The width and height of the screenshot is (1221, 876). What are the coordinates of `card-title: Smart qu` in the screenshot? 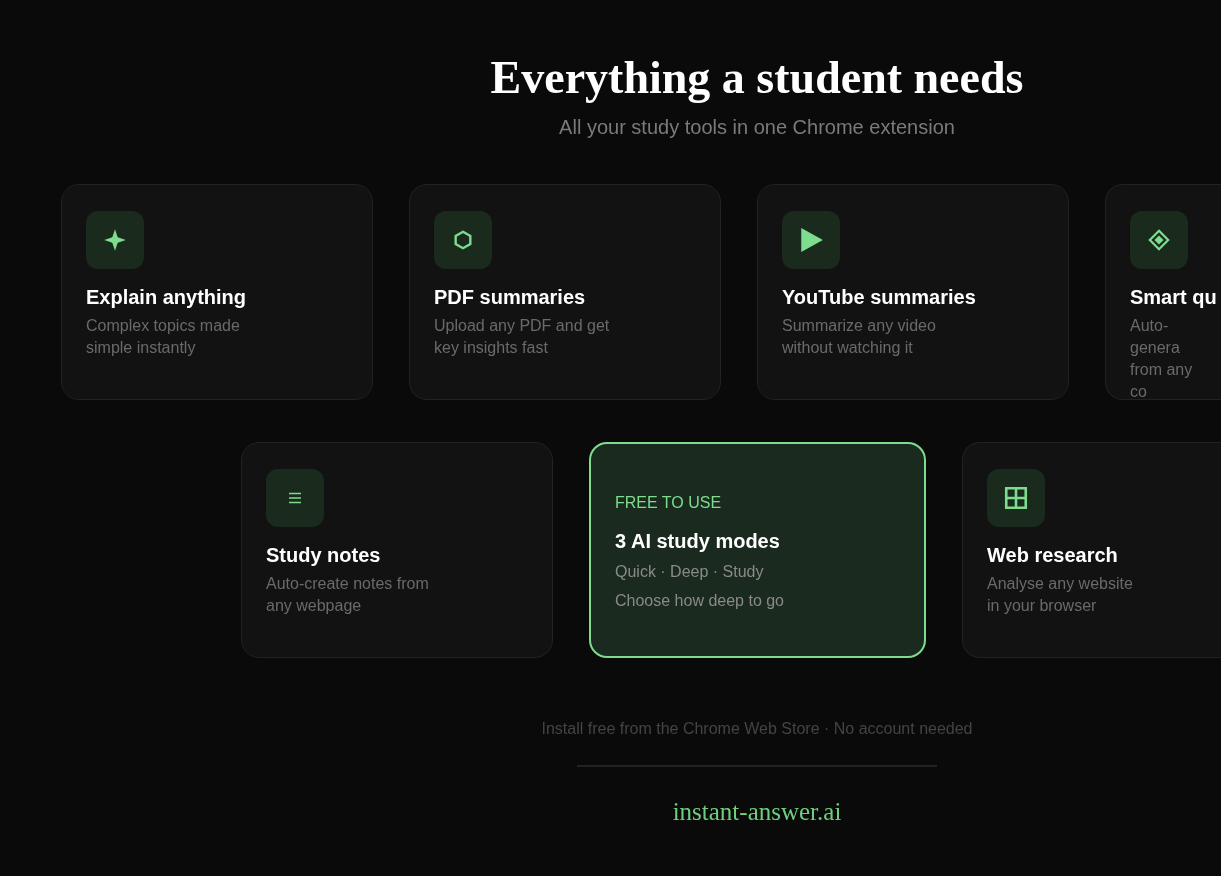 It's located at (1173, 297).